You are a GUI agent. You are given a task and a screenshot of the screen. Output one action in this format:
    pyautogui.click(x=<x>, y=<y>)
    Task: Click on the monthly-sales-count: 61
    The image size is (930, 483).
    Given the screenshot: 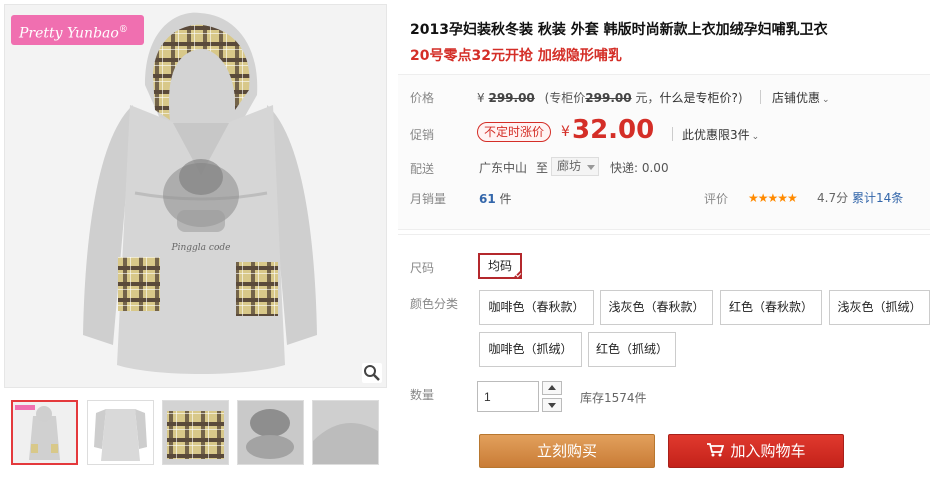 What is the action you would take?
    pyautogui.click(x=487, y=199)
    